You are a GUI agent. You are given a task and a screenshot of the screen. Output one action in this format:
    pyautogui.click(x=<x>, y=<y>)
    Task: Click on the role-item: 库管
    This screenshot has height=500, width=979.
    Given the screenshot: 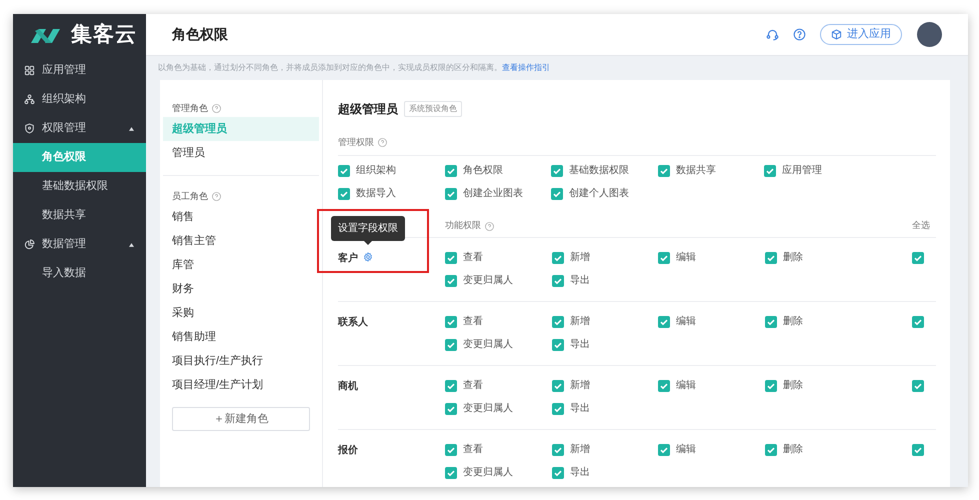 What is the action you would take?
    pyautogui.click(x=241, y=265)
    